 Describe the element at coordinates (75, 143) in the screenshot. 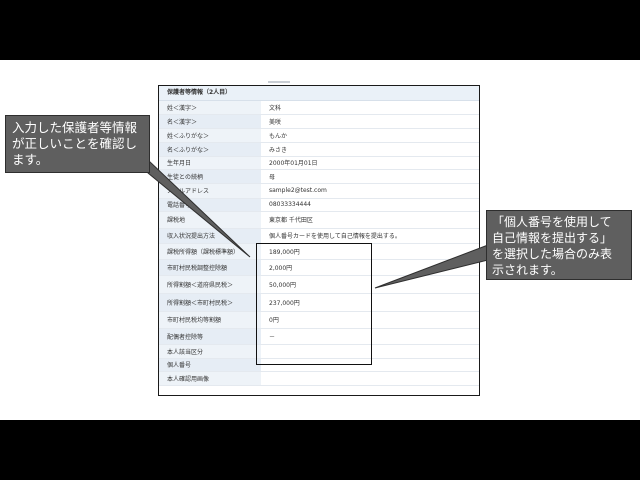

I see `callout-line: が正しいことを確認し` at that location.